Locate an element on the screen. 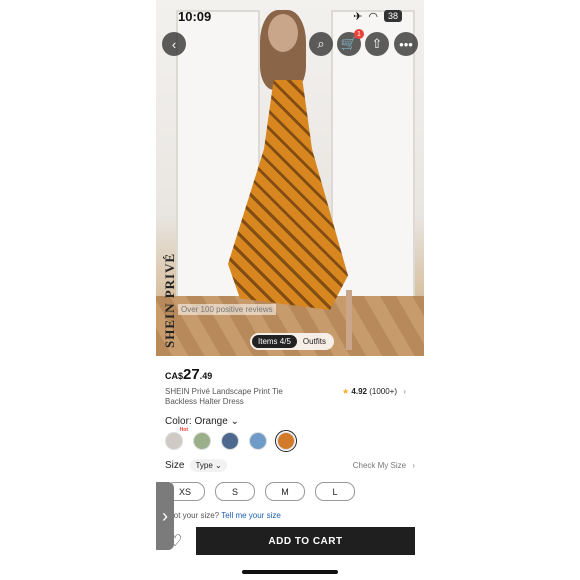 The image size is (580, 580). star-icon: ★ is located at coordinates (346, 391).